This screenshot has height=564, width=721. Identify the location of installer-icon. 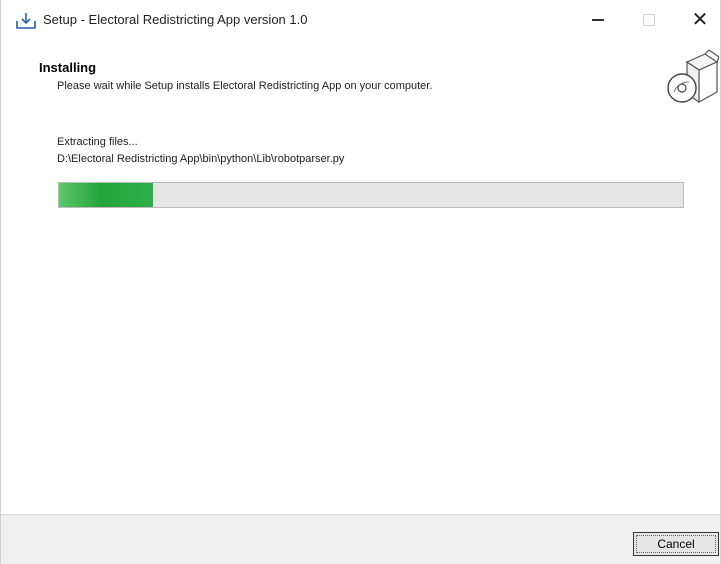
(26, 21).